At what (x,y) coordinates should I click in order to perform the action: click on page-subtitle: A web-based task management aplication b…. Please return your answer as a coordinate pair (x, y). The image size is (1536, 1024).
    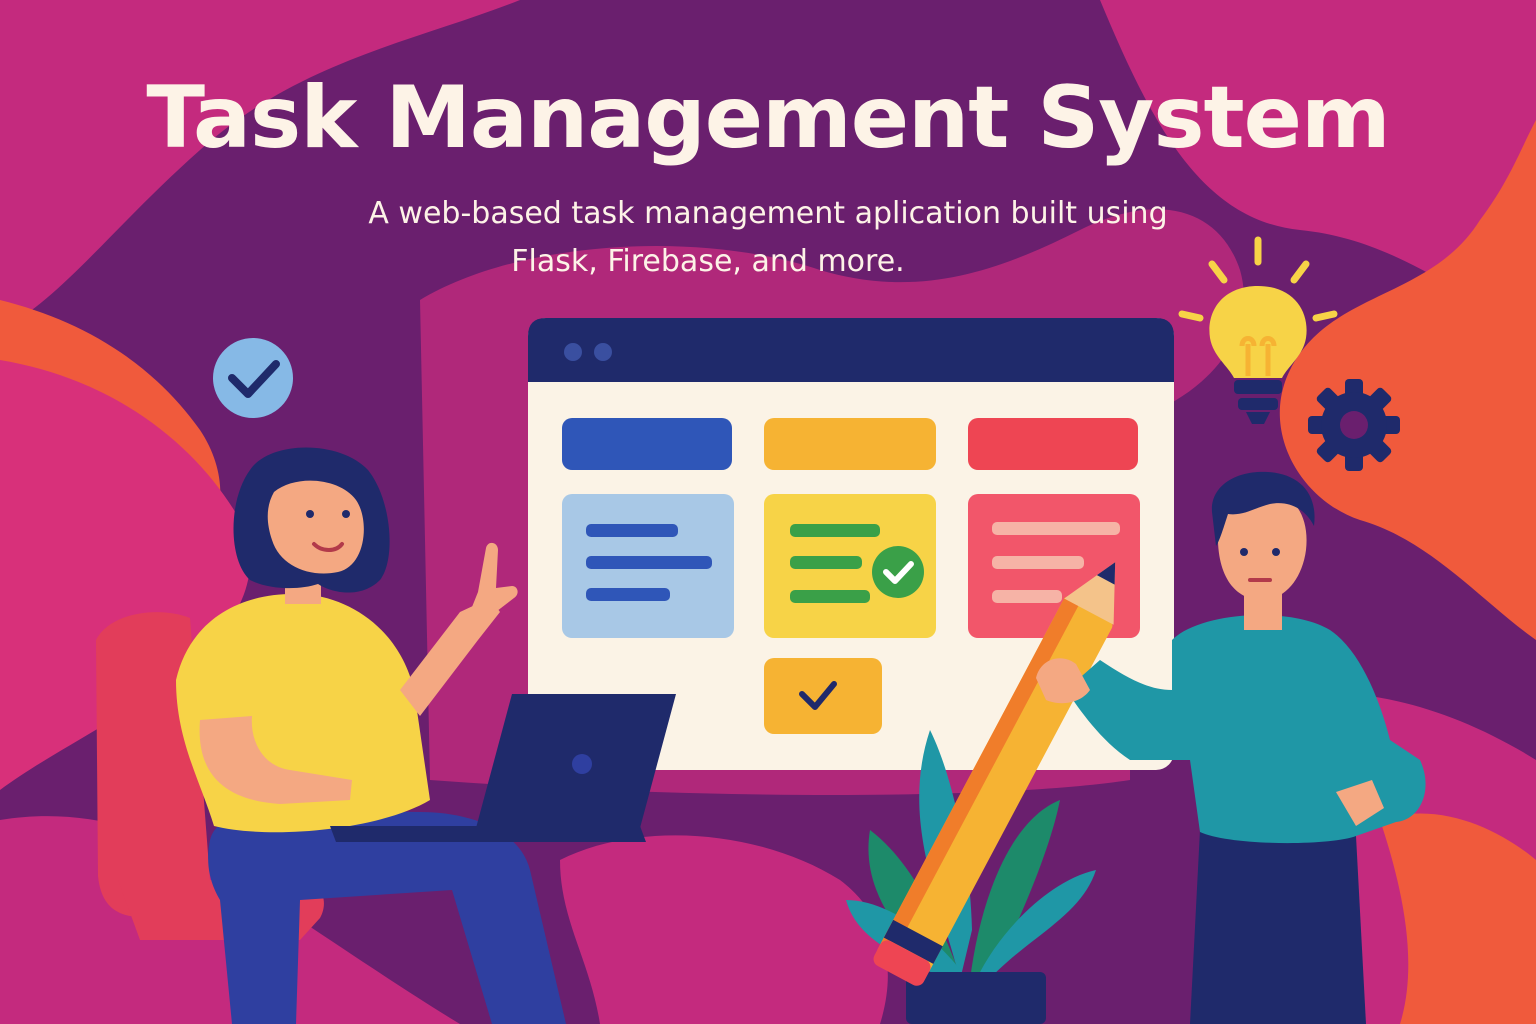
    Looking at the image, I should click on (768, 238).